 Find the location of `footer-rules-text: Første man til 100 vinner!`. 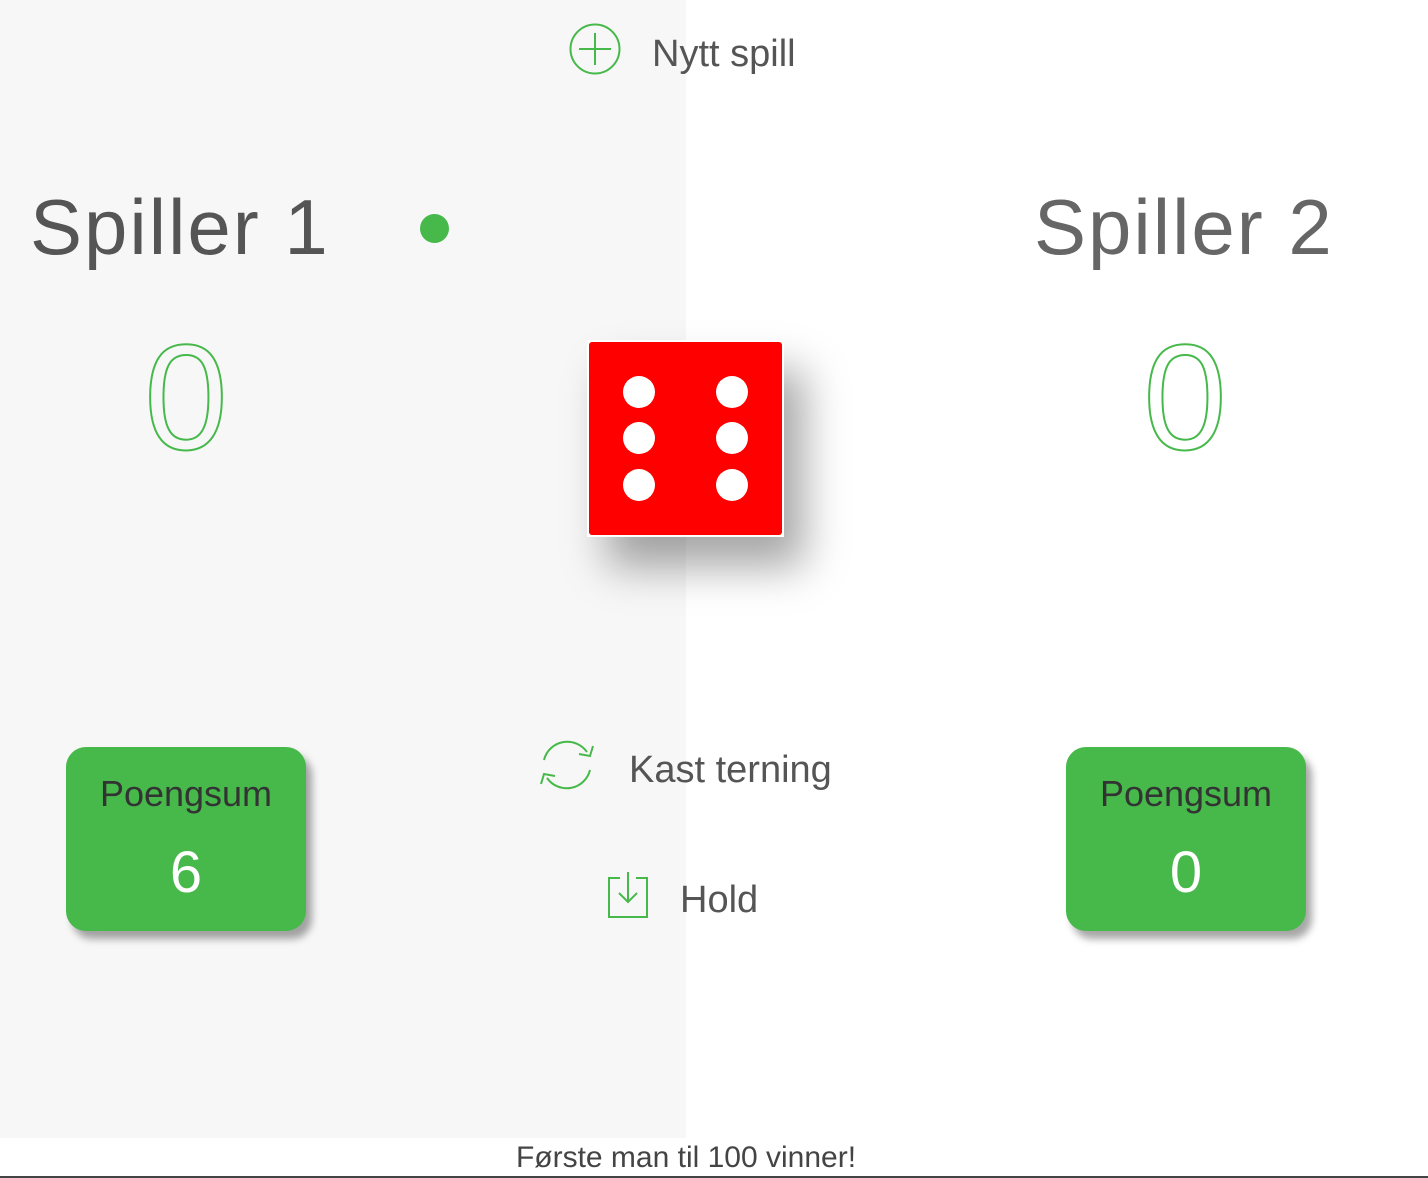

footer-rules-text: Første man til 100 vinner! is located at coordinates (686, 1157).